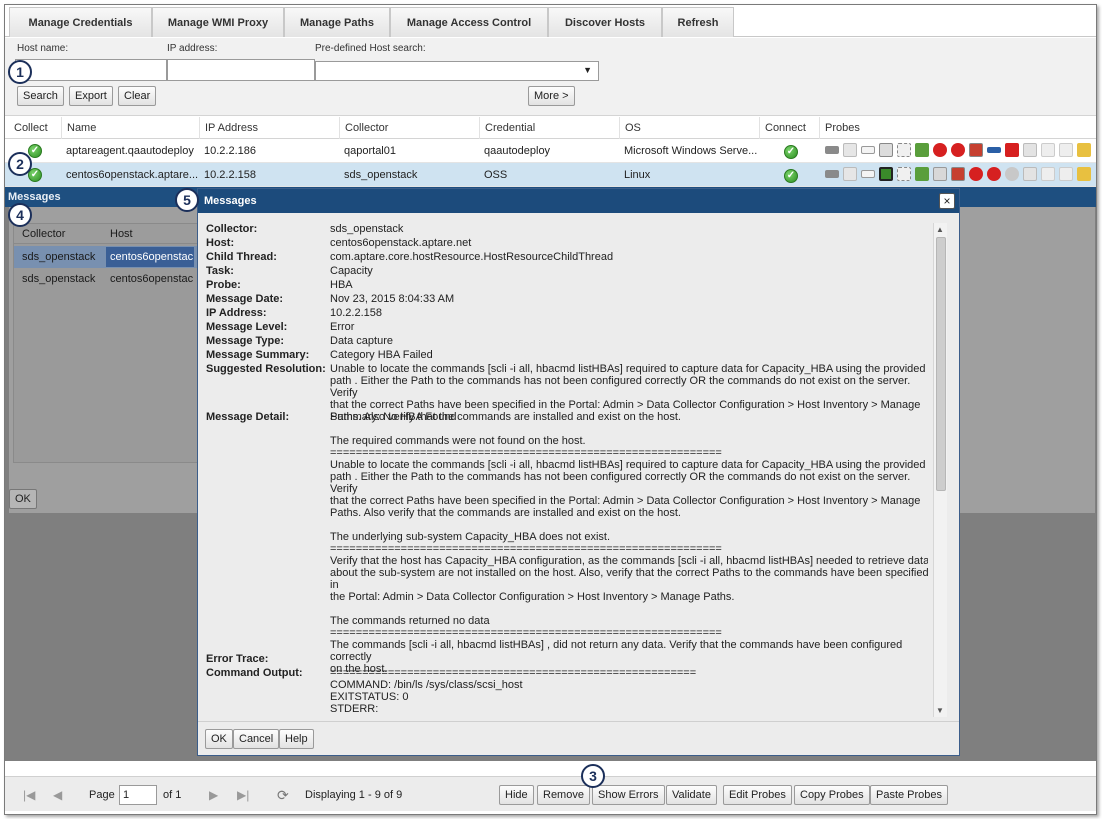 The height and width of the screenshot is (819, 1102). I want to click on remove-button: Remove, so click(563, 795).